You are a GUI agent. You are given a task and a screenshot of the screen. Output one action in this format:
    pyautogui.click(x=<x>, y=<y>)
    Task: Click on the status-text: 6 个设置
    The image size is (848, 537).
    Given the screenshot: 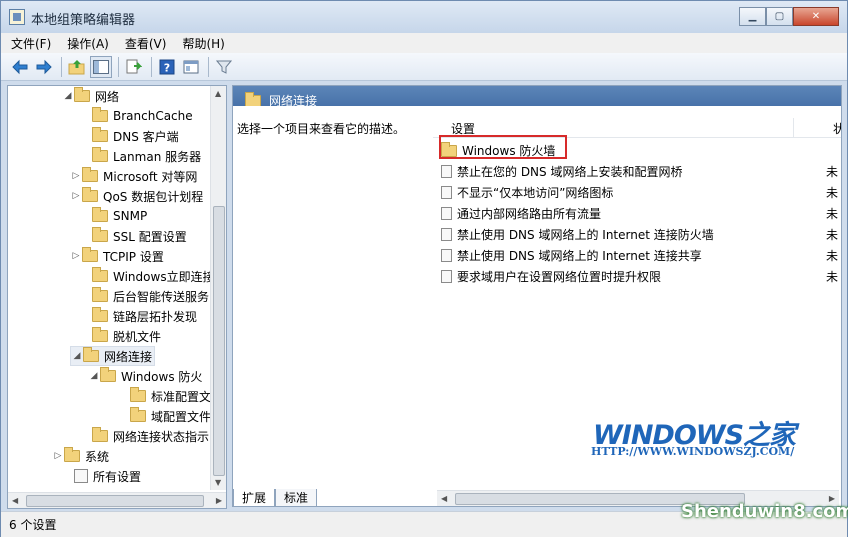 What is the action you would take?
    pyautogui.click(x=33, y=525)
    